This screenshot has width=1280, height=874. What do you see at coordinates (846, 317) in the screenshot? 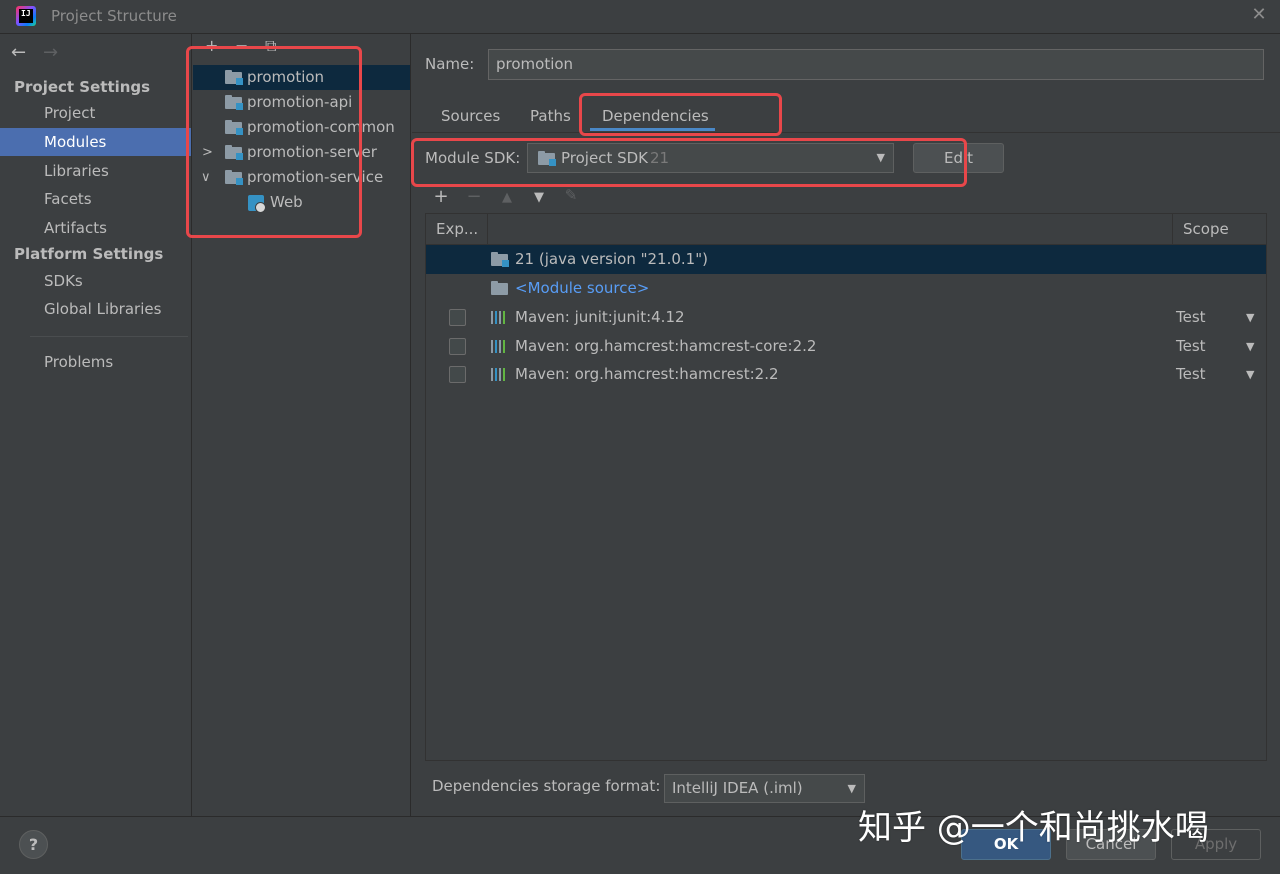
I see `table-row: Maven: junit:junit:4.12 Test ▼` at bounding box center [846, 317].